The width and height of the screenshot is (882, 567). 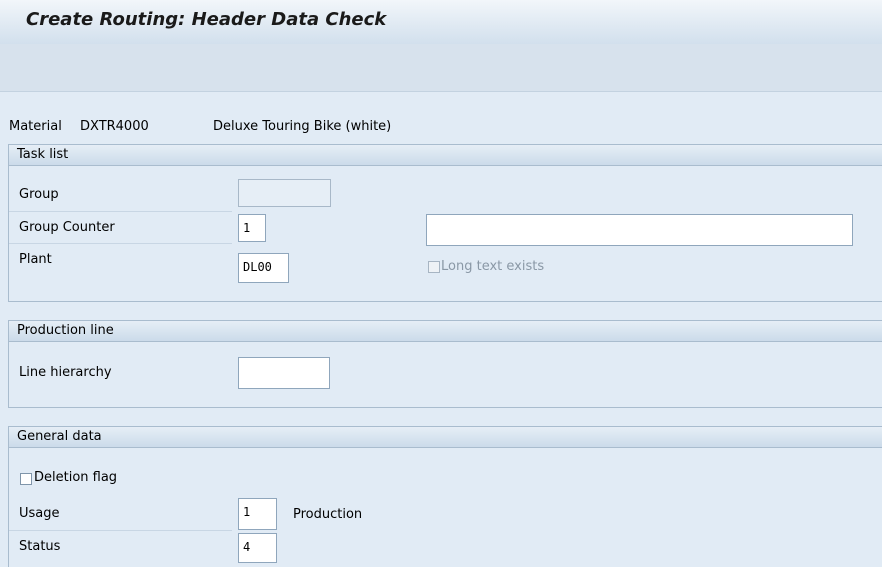 I want to click on status-row: Status, so click(x=120, y=547).